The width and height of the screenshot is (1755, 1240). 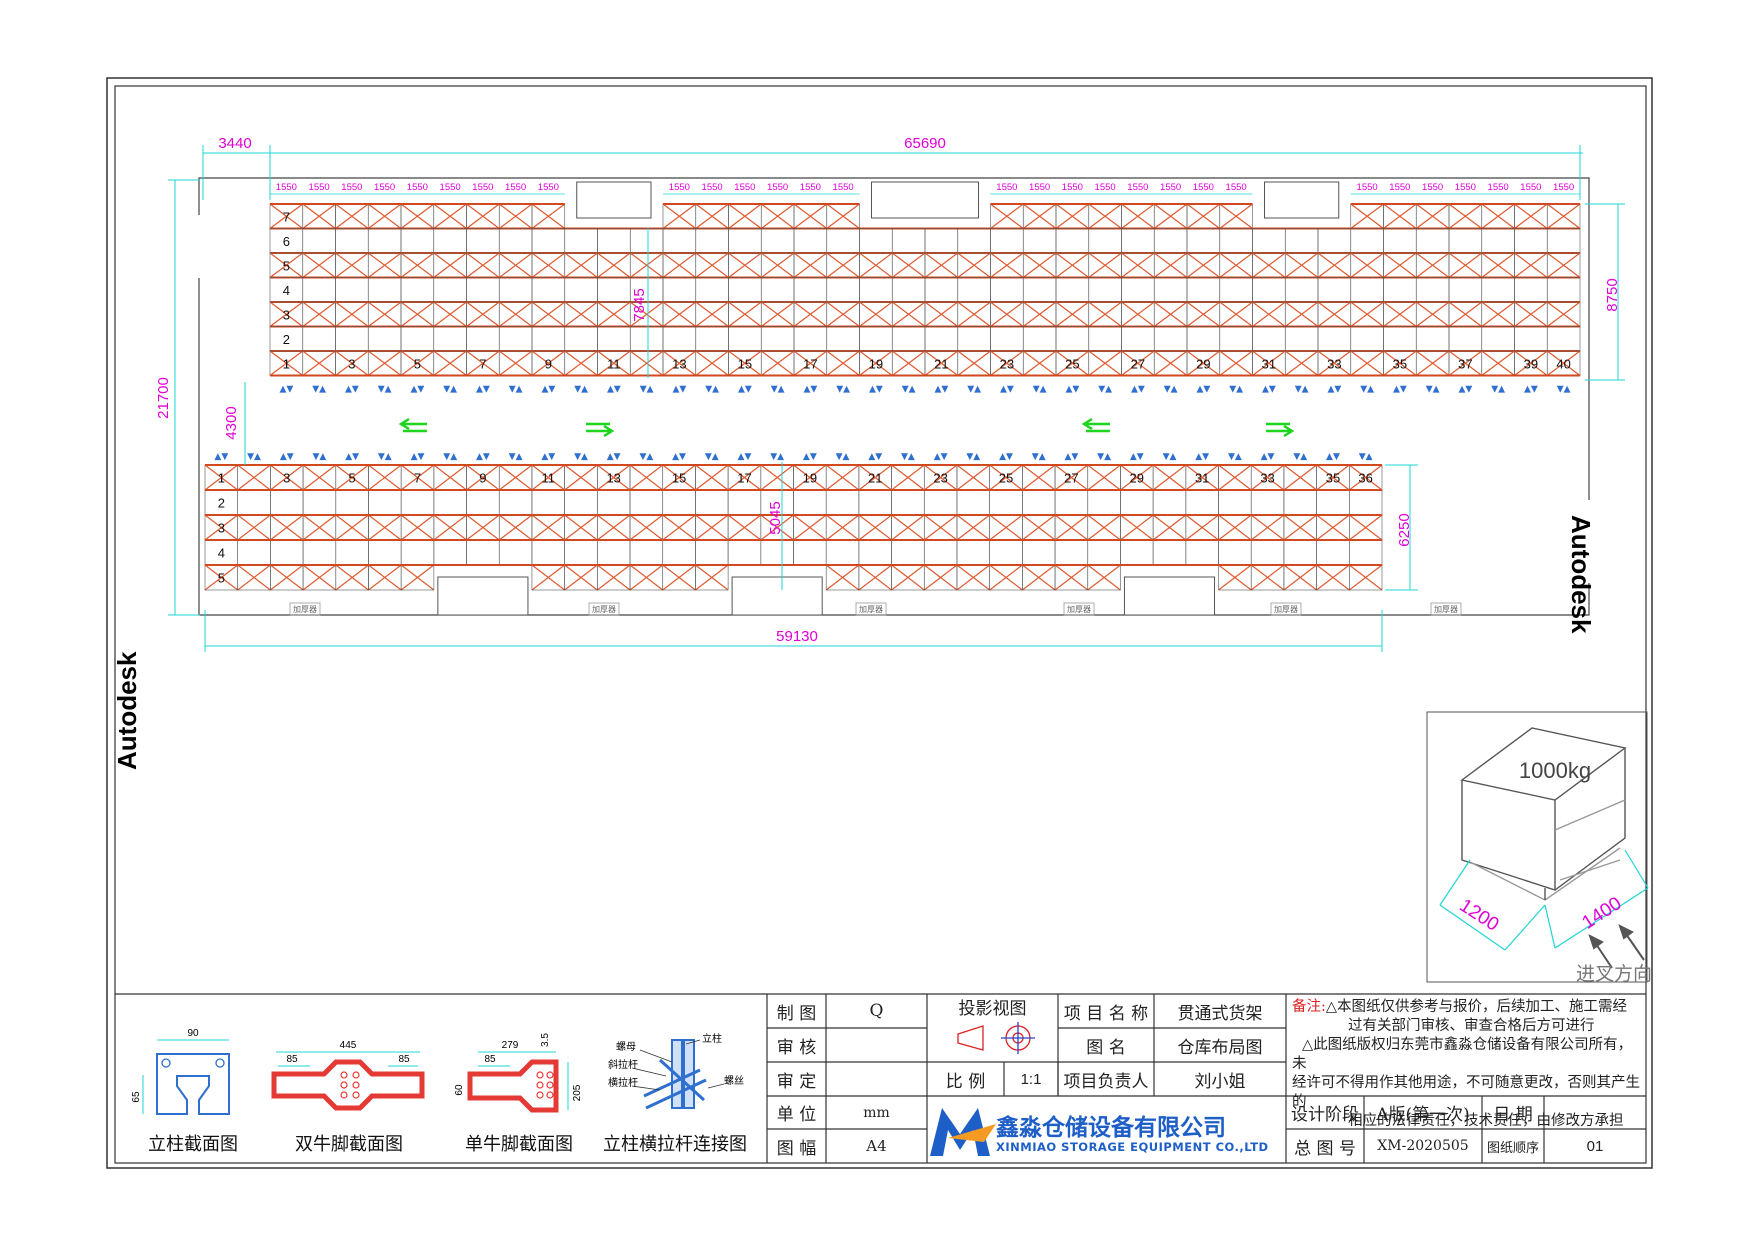 I want to click on dim-lower-inner: 5045, so click(x=775, y=517).